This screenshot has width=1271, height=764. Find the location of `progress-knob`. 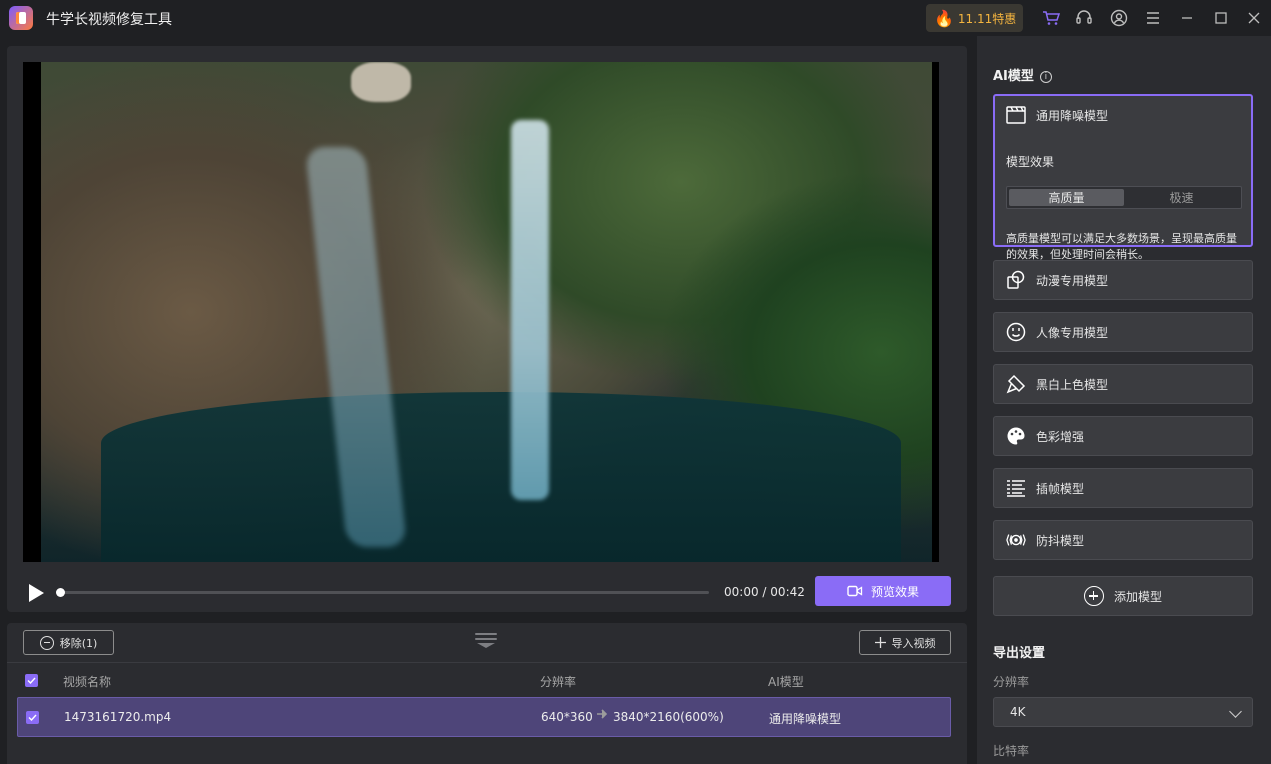

progress-knob is located at coordinates (60, 592).